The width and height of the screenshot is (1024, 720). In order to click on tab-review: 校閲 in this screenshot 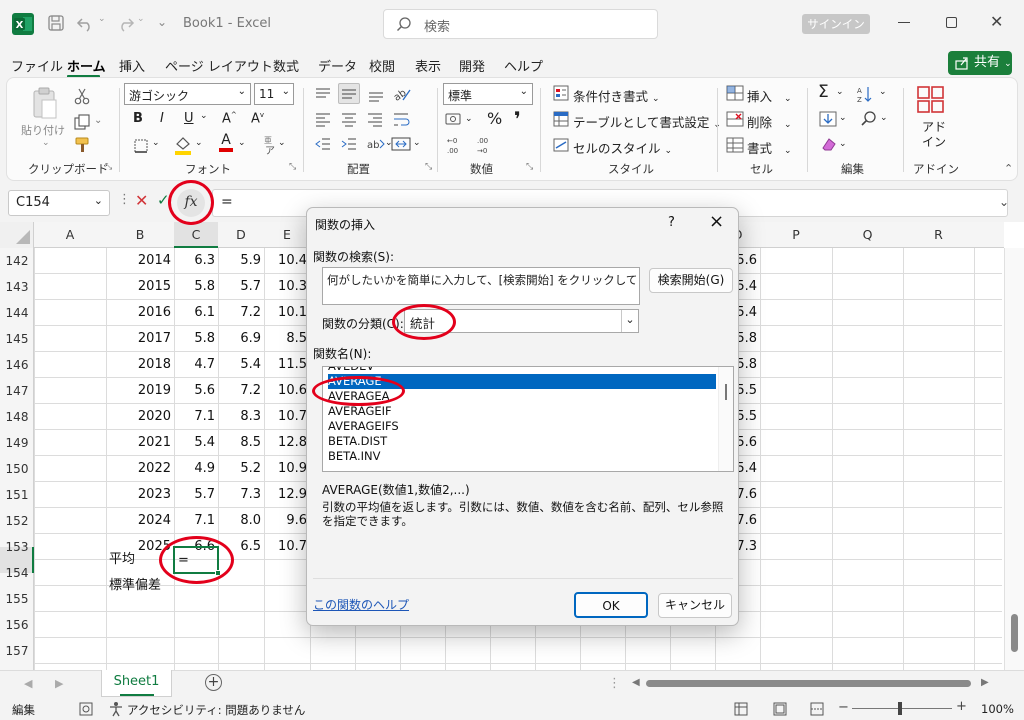, I will do `click(382, 65)`.